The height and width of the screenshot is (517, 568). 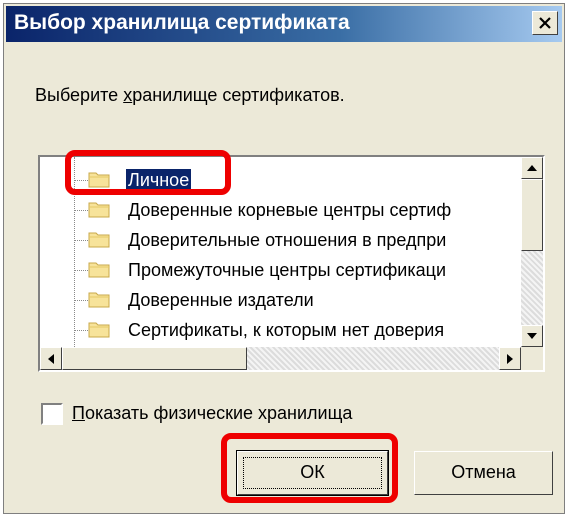 I want to click on close-button, so click(x=545, y=23).